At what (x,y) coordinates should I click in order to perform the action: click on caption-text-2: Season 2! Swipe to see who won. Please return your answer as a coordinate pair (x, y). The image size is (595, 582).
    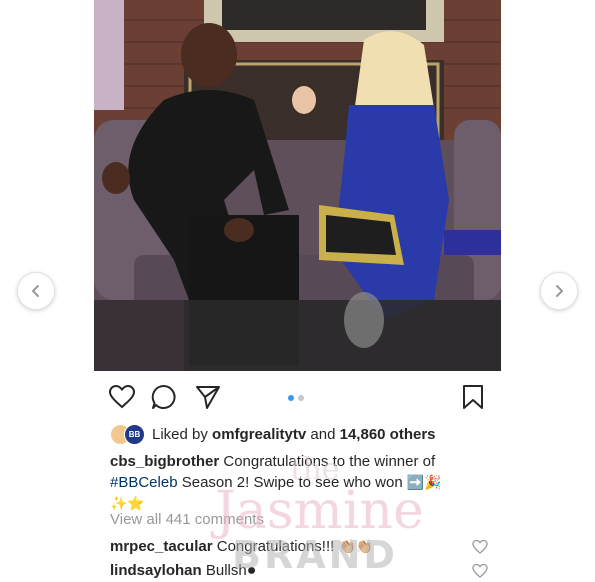
    Looking at the image, I should click on (292, 482).